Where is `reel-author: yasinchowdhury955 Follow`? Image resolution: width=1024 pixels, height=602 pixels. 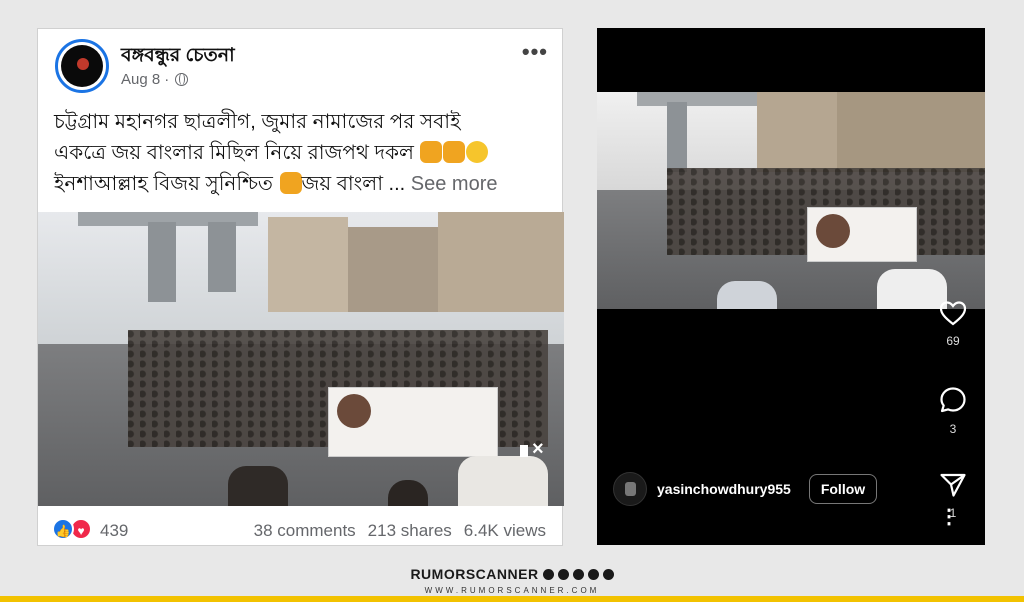 reel-author: yasinchowdhury955 Follow is located at coordinates (745, 489).